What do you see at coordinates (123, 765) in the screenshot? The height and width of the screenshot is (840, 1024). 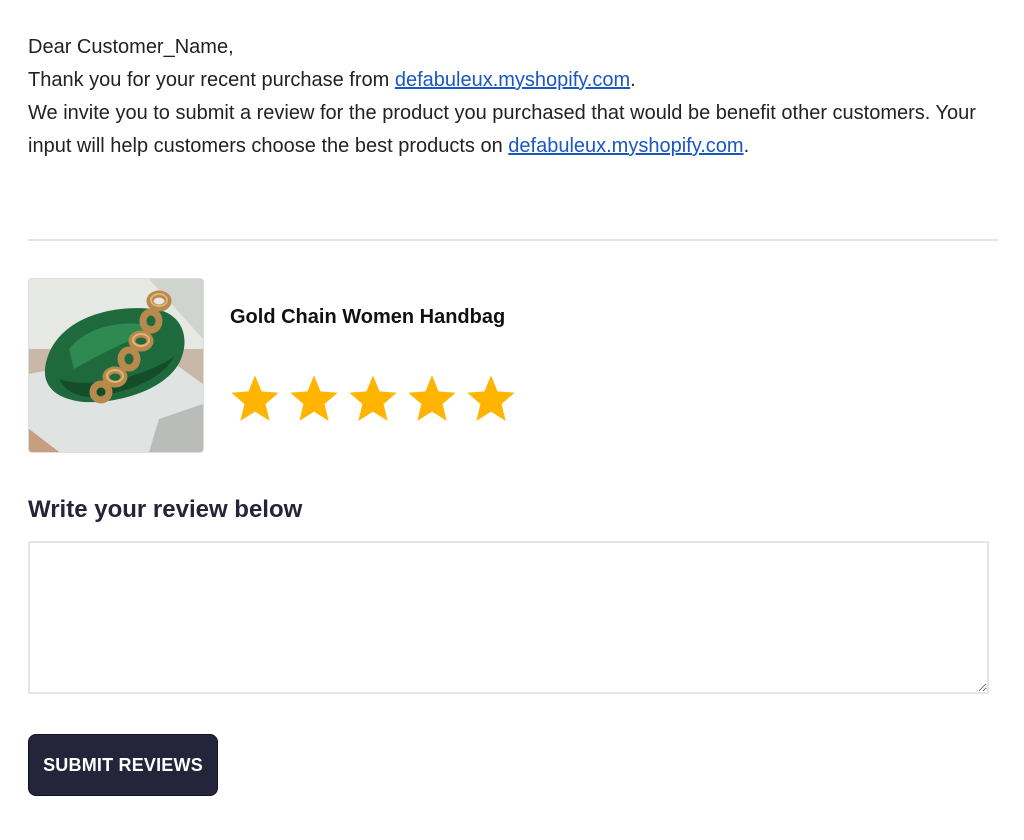 I see `submit-reviews-button: SUBMIT REVIEWS` at bounding box center [123, 765].